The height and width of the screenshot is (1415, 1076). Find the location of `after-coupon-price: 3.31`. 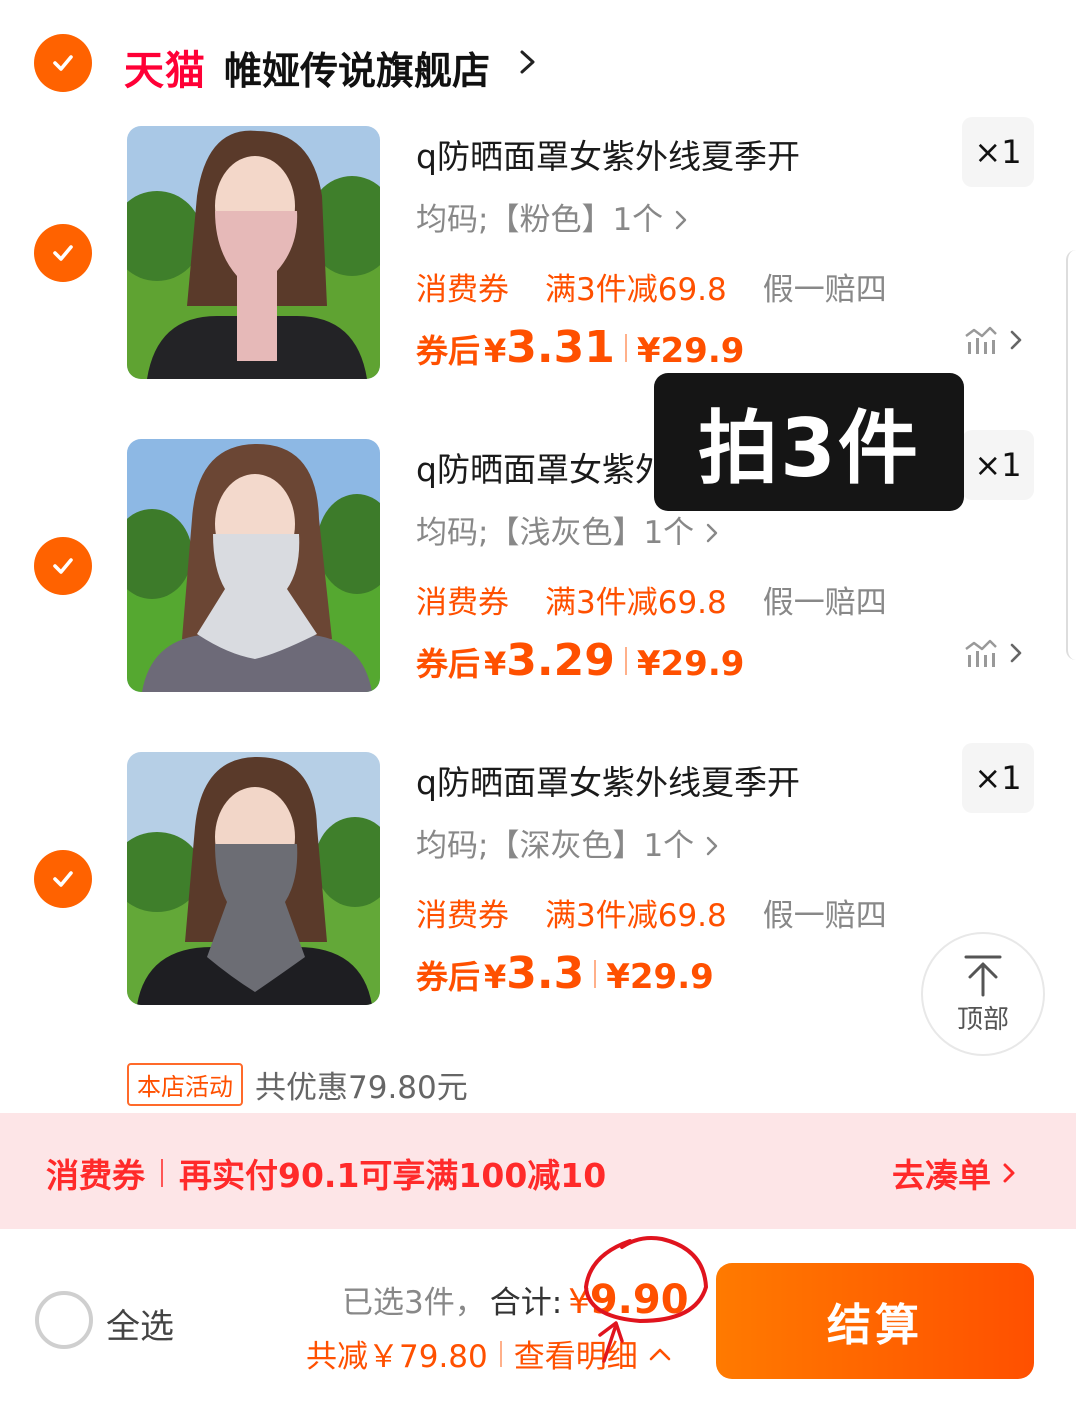

after-coupon-price: 3.31 is located at coordinates (560, 347).